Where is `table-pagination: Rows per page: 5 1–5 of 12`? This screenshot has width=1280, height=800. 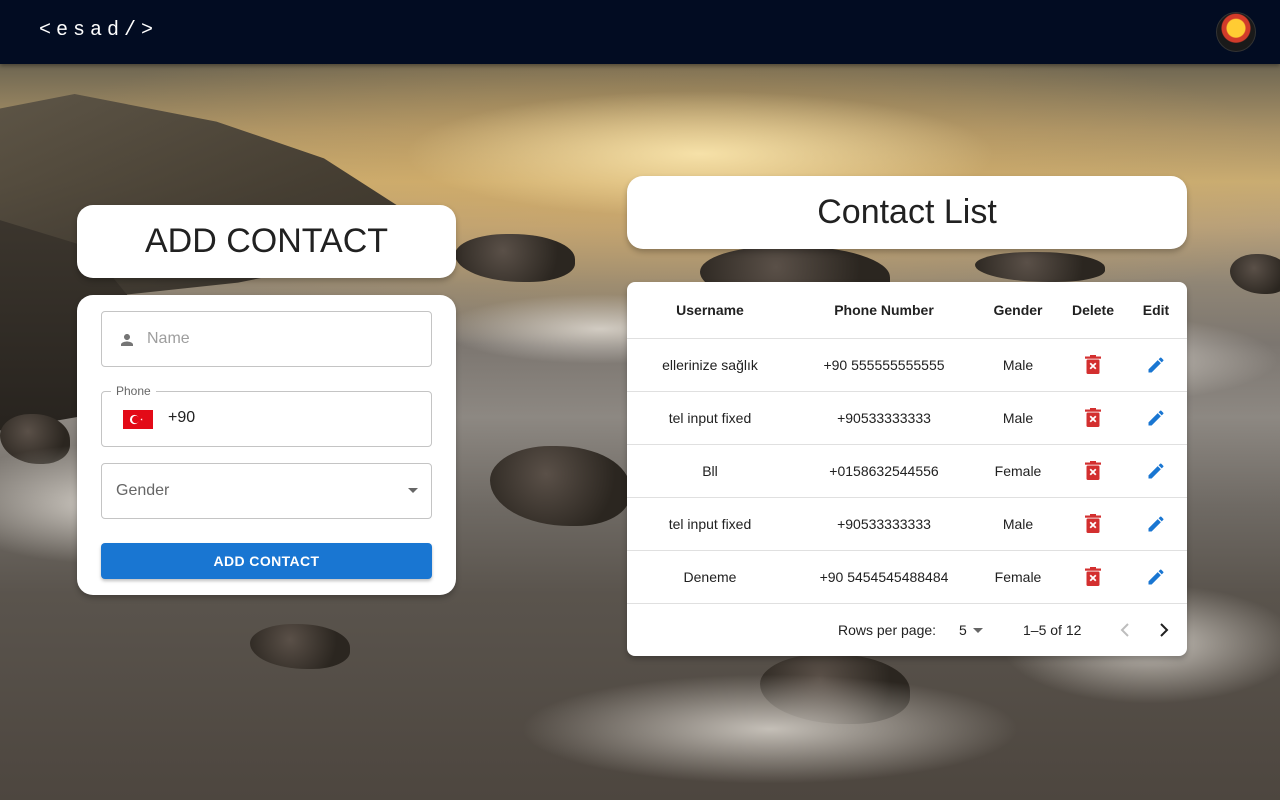
table-pagination: Rows per page: 5 1–5 of 12 is located at coordinates (907, 630).